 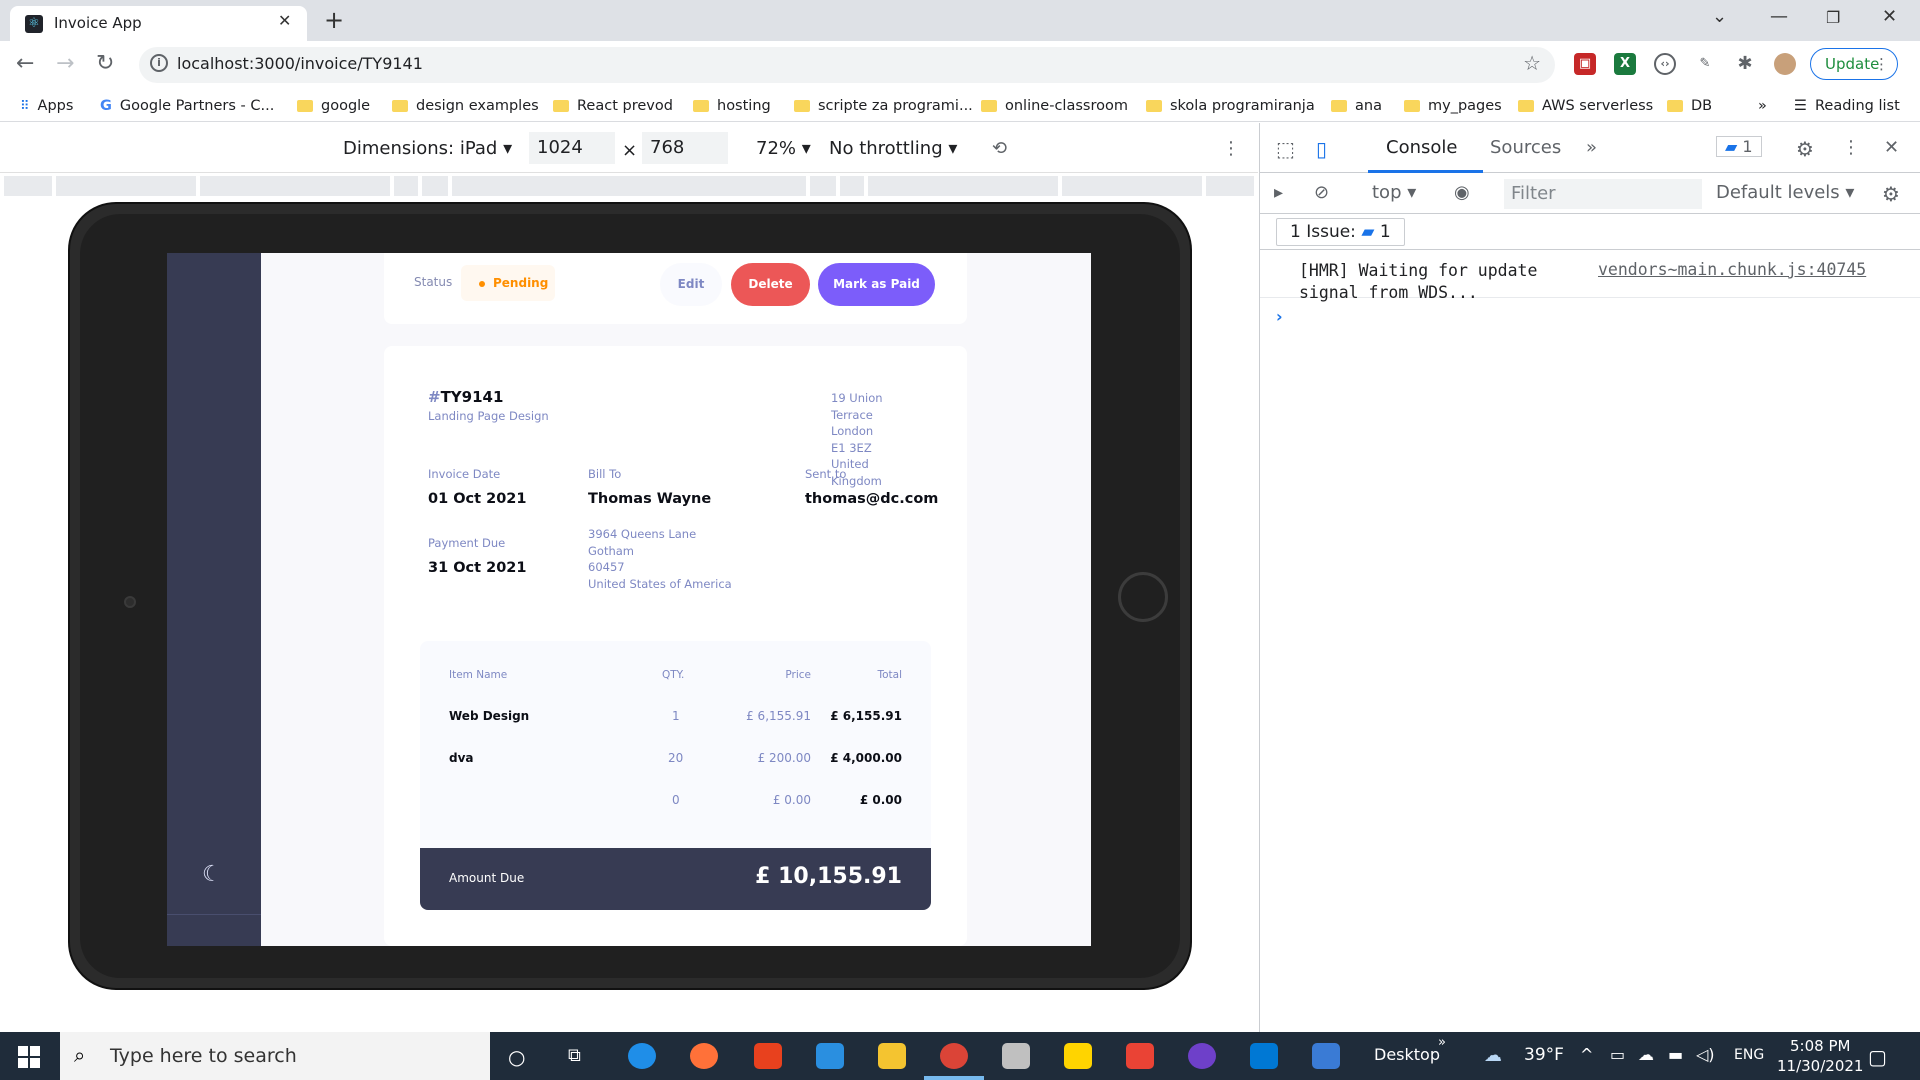 What do you see at coordinates (212, 874) in the screenshot?
I see `moon-icon: ☾` at bounding box center [212, 874].